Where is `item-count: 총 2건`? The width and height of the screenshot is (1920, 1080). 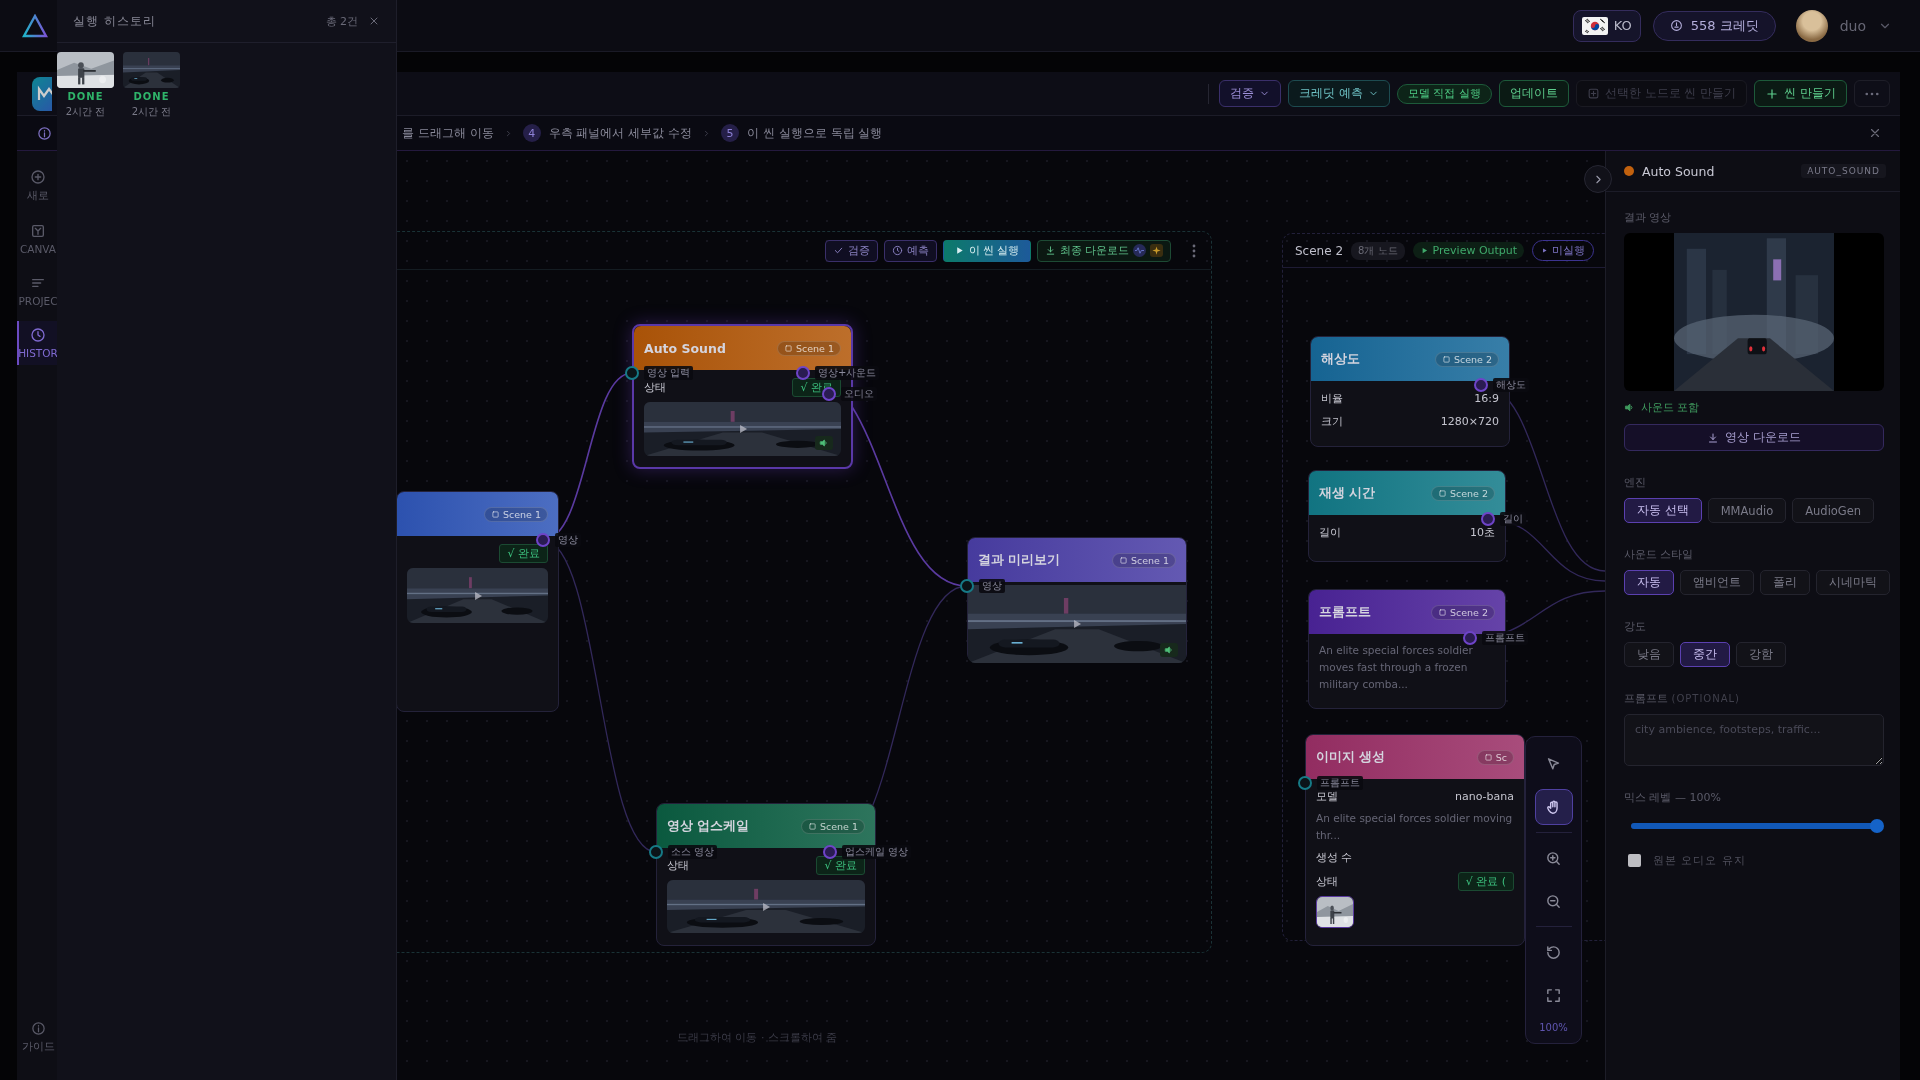 item-count: 총 2건 is located at coordinates (341, 21).